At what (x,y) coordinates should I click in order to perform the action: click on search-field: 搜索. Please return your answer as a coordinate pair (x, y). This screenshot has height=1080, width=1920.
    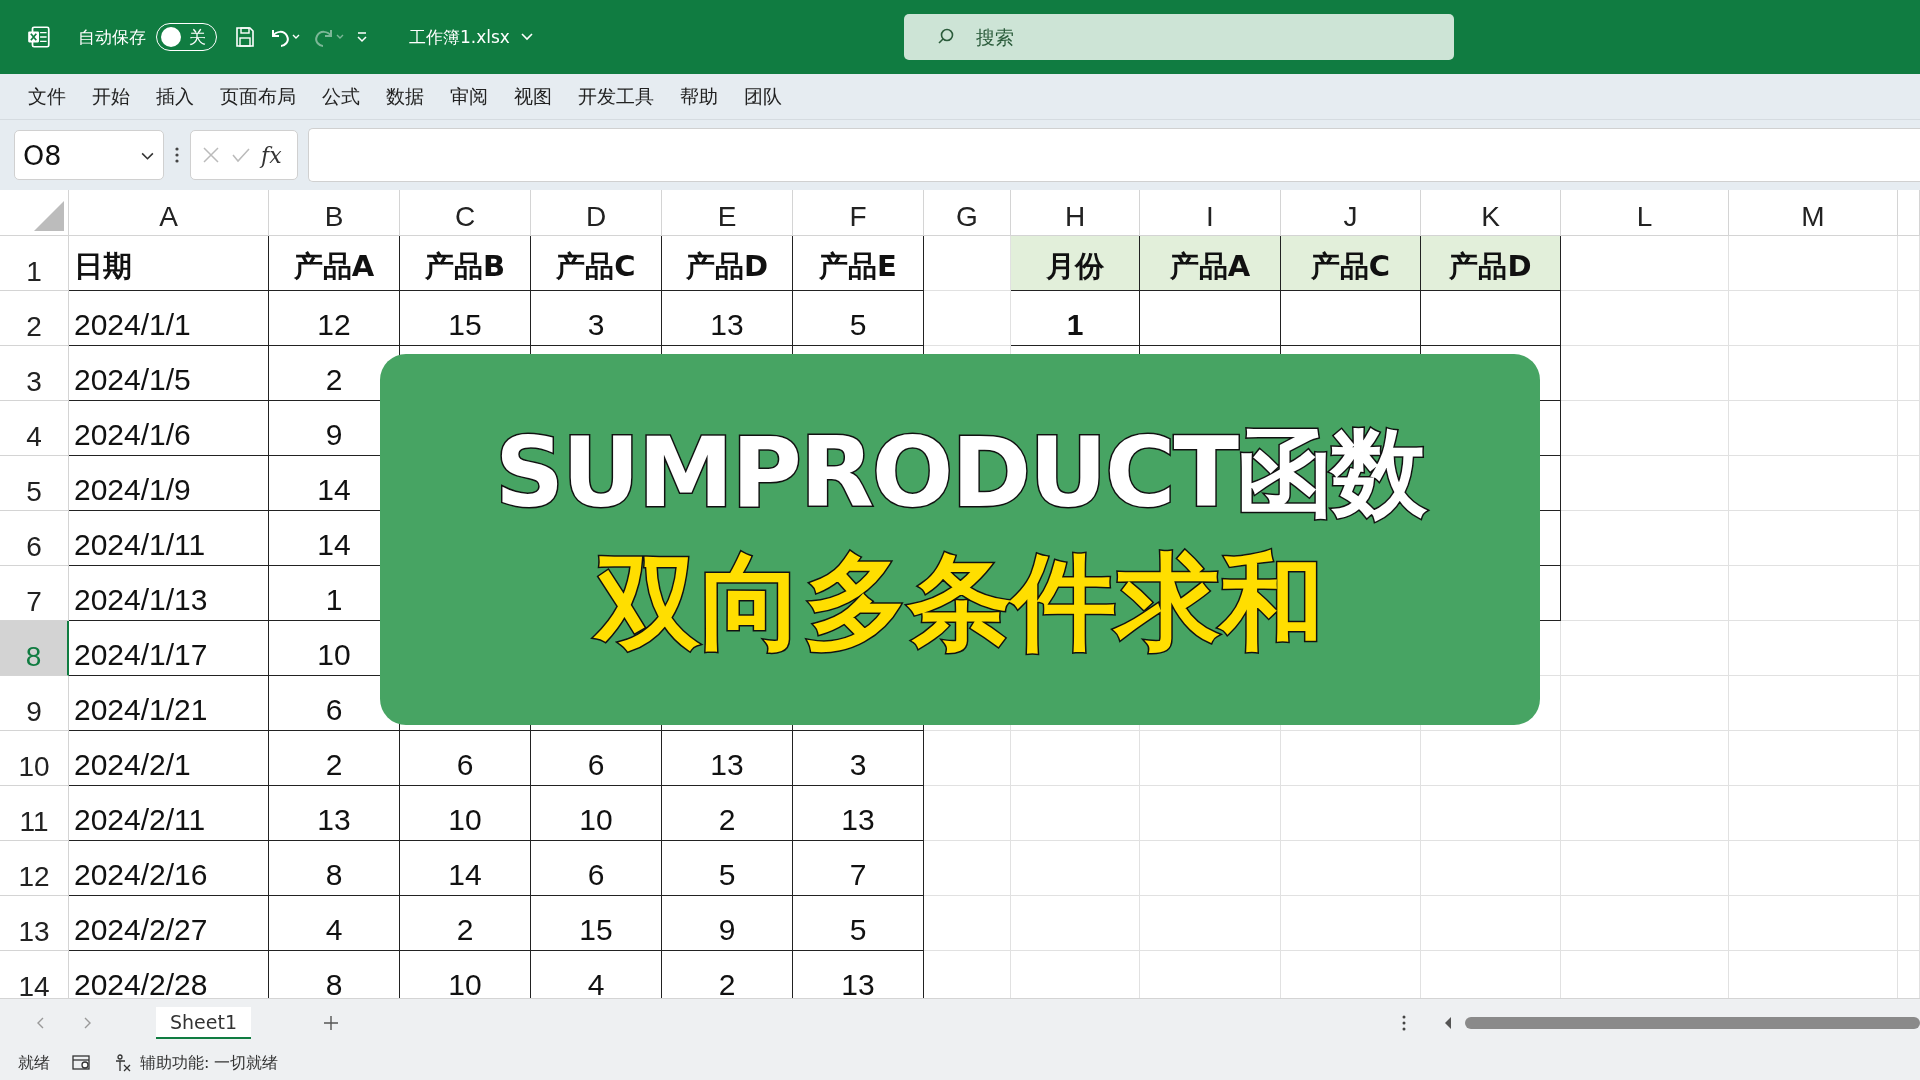
    Looking at the image, I should click on (1178, 37).